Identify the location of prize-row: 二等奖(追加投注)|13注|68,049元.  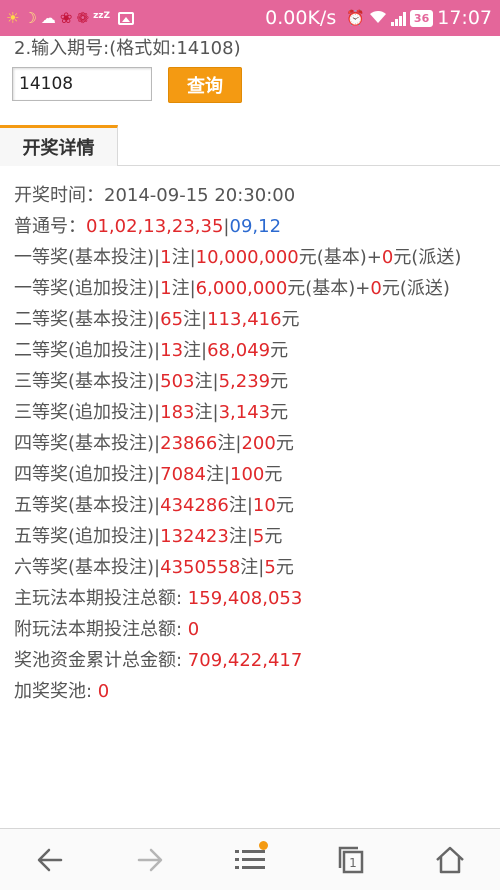
(252, 350).